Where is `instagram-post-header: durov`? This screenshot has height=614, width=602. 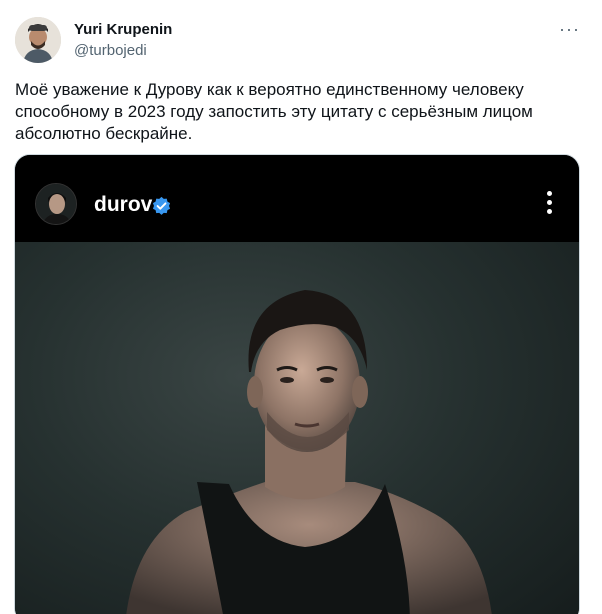
instagram-post-header: durov is located at coordinates (297, 198).